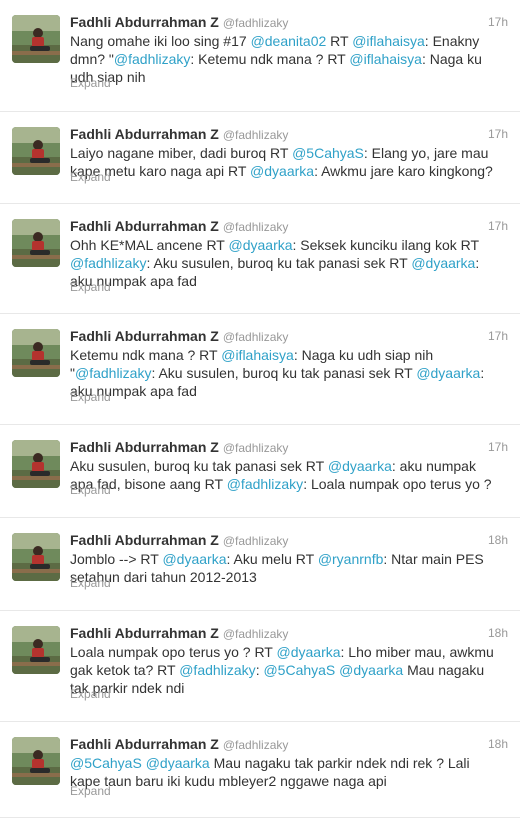 Image resolution: width=520 pixels, height=818 pixels. I want to click on mention-link: @ryanrnfb, so click(351, 559).